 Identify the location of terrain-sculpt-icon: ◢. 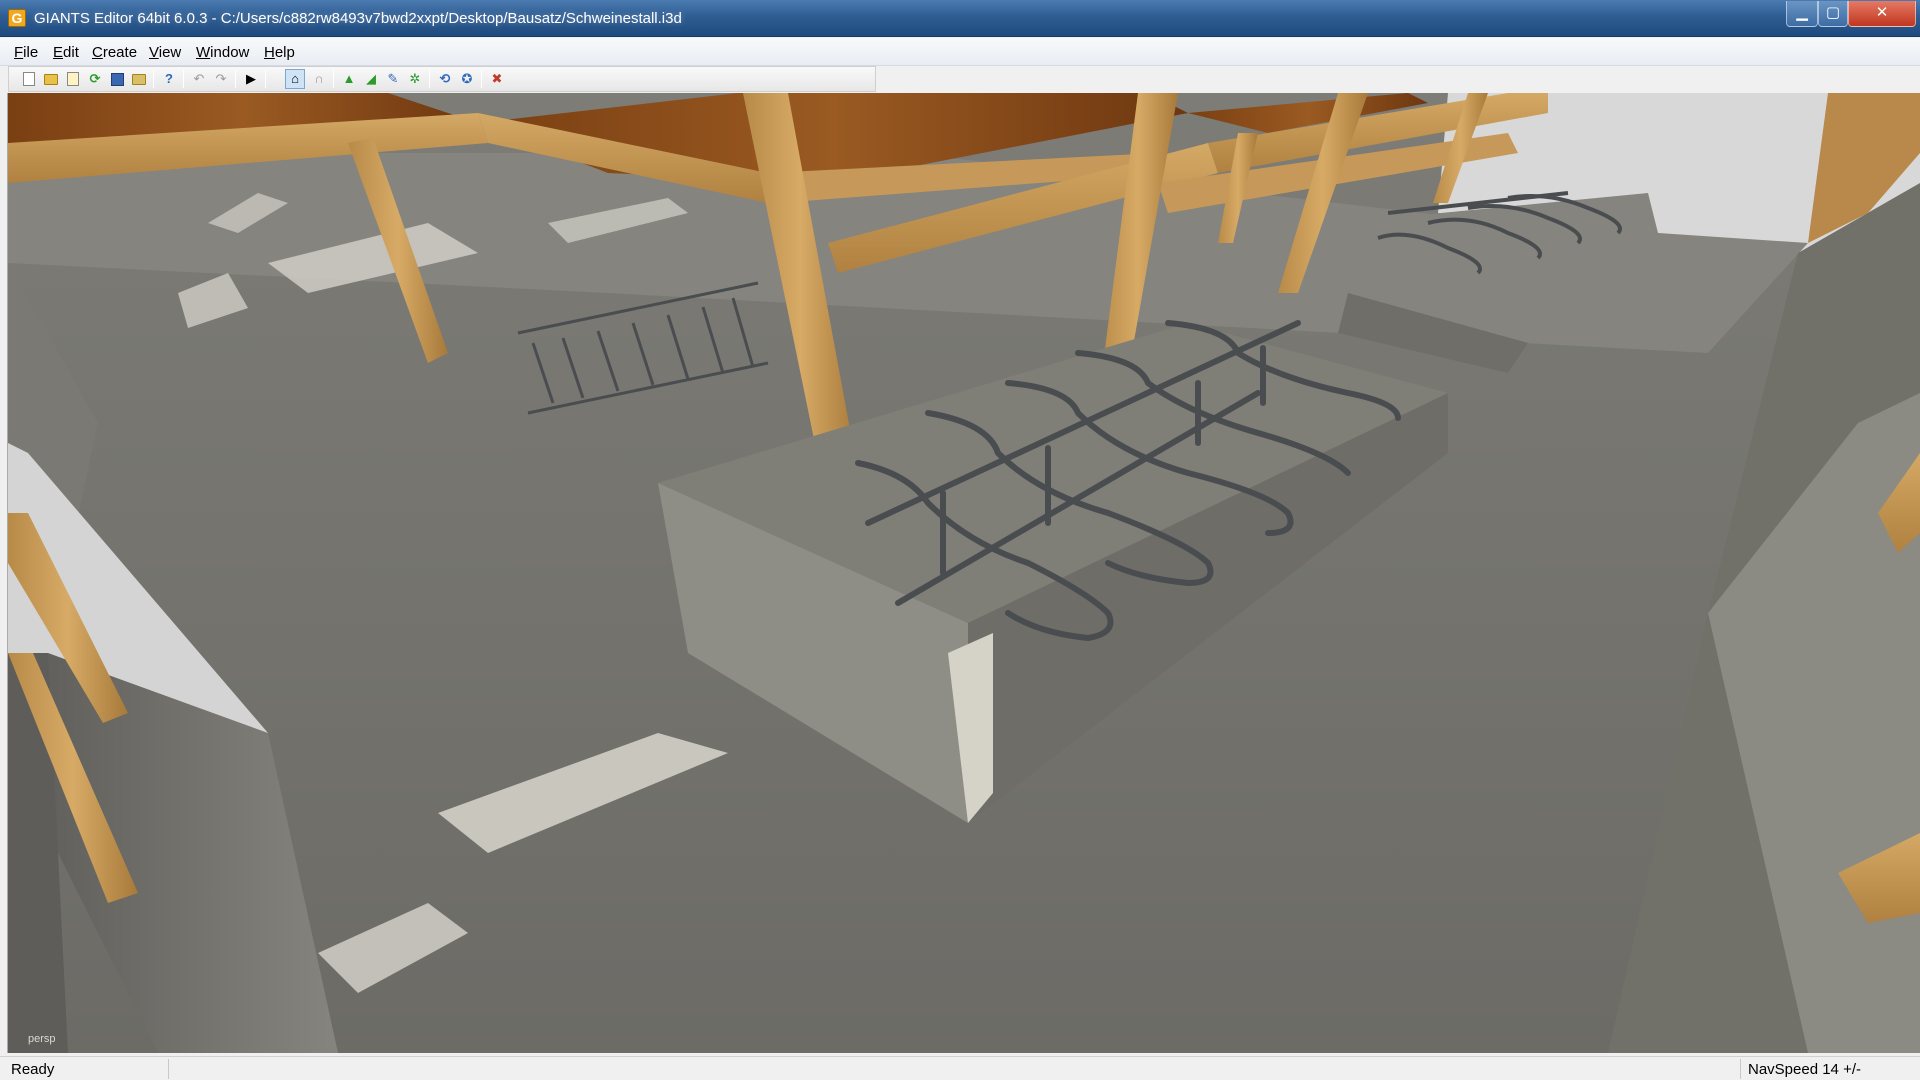
(371, 79).